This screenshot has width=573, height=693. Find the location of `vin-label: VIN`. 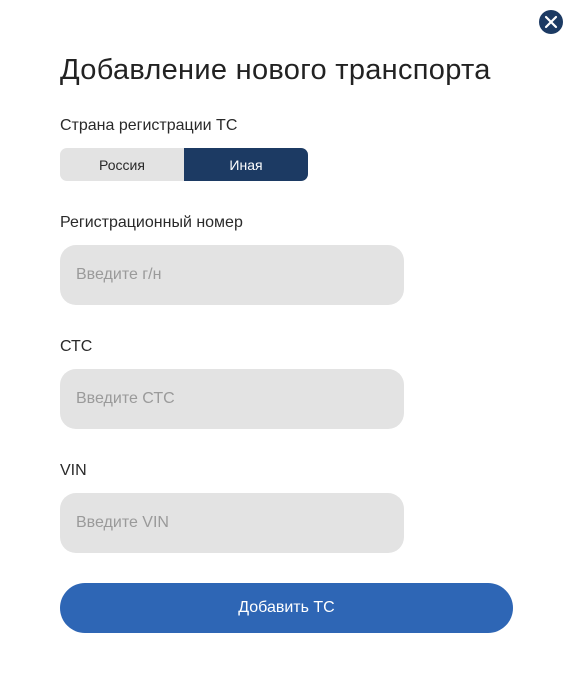

vin-label: VIN is located at coordinates (73, 470).